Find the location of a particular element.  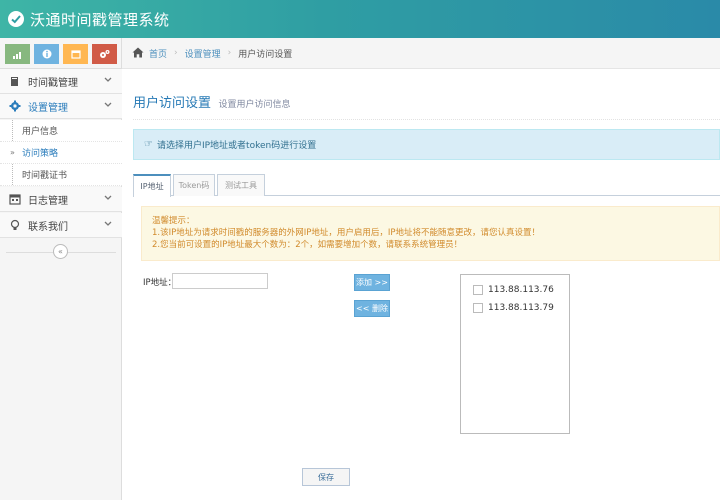

info-icon is located at coordinates (46, 54).